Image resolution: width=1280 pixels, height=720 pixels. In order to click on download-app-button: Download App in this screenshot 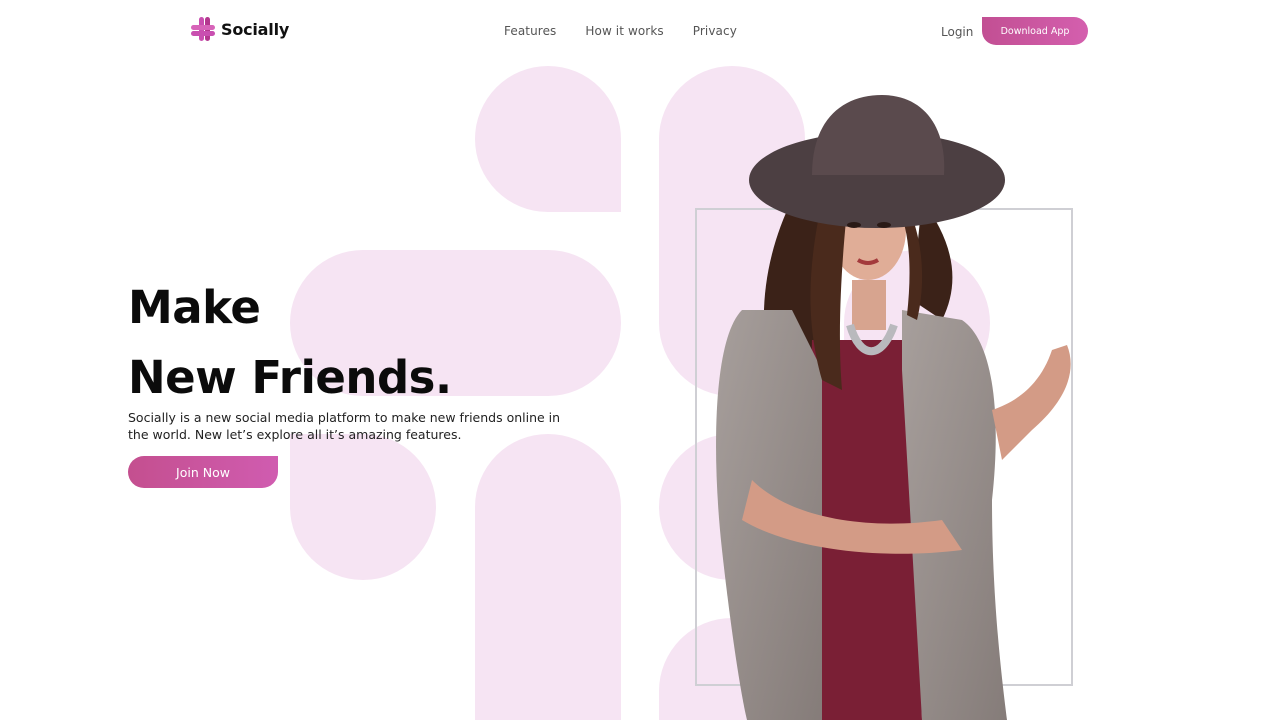, I will do `click(1035, 31)`.